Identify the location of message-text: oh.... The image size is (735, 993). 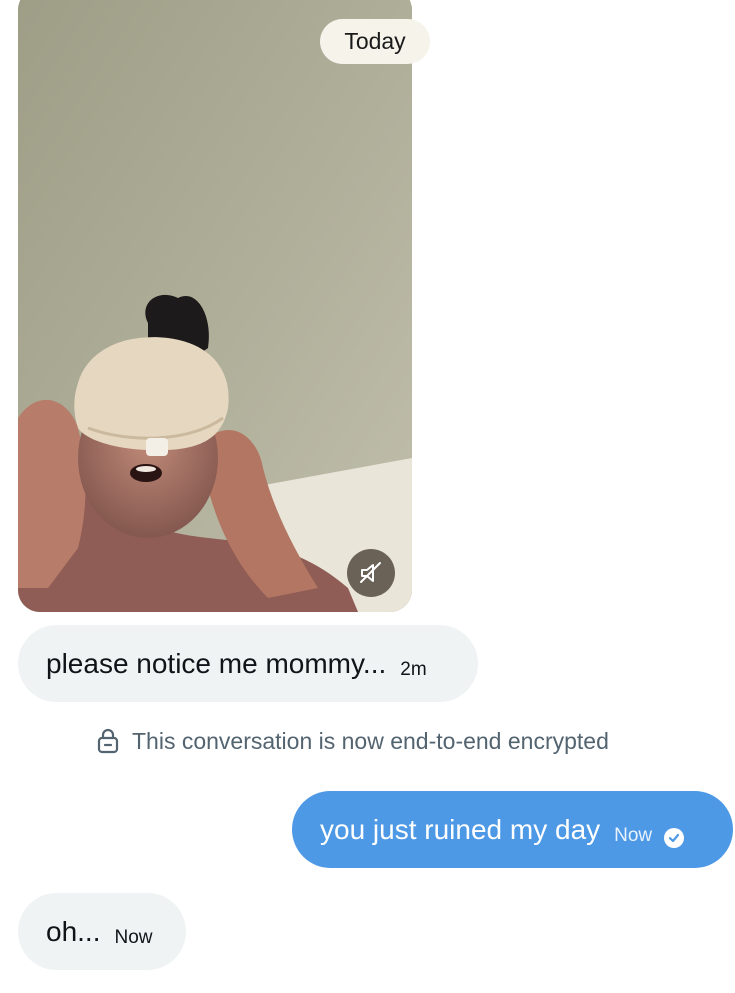
(73, 931).